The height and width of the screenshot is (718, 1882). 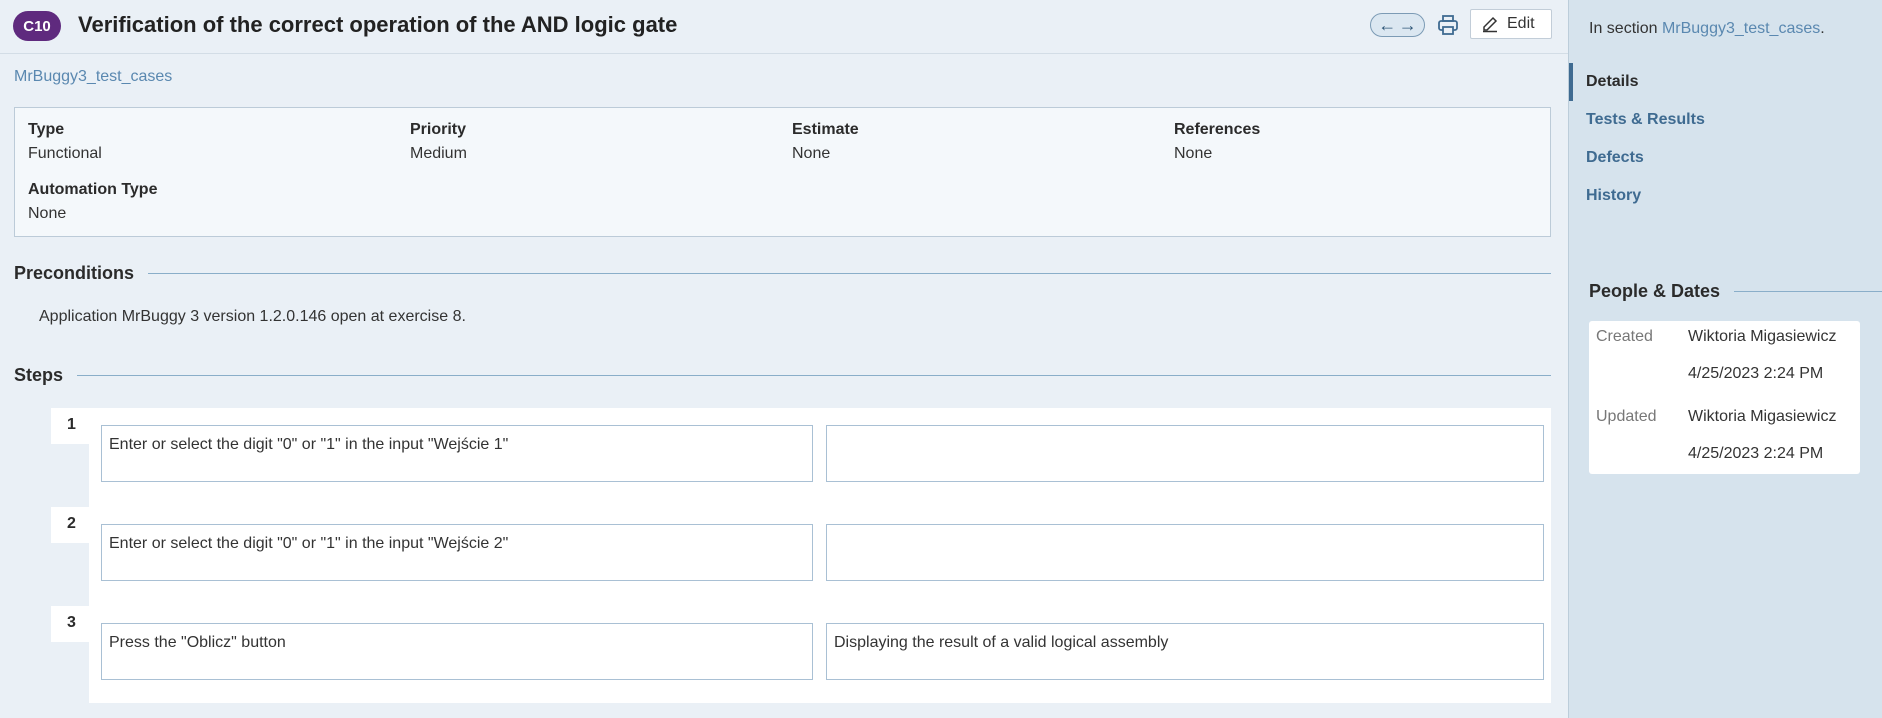 I want to click on property-label: Priority, so click(x=438, y=129).